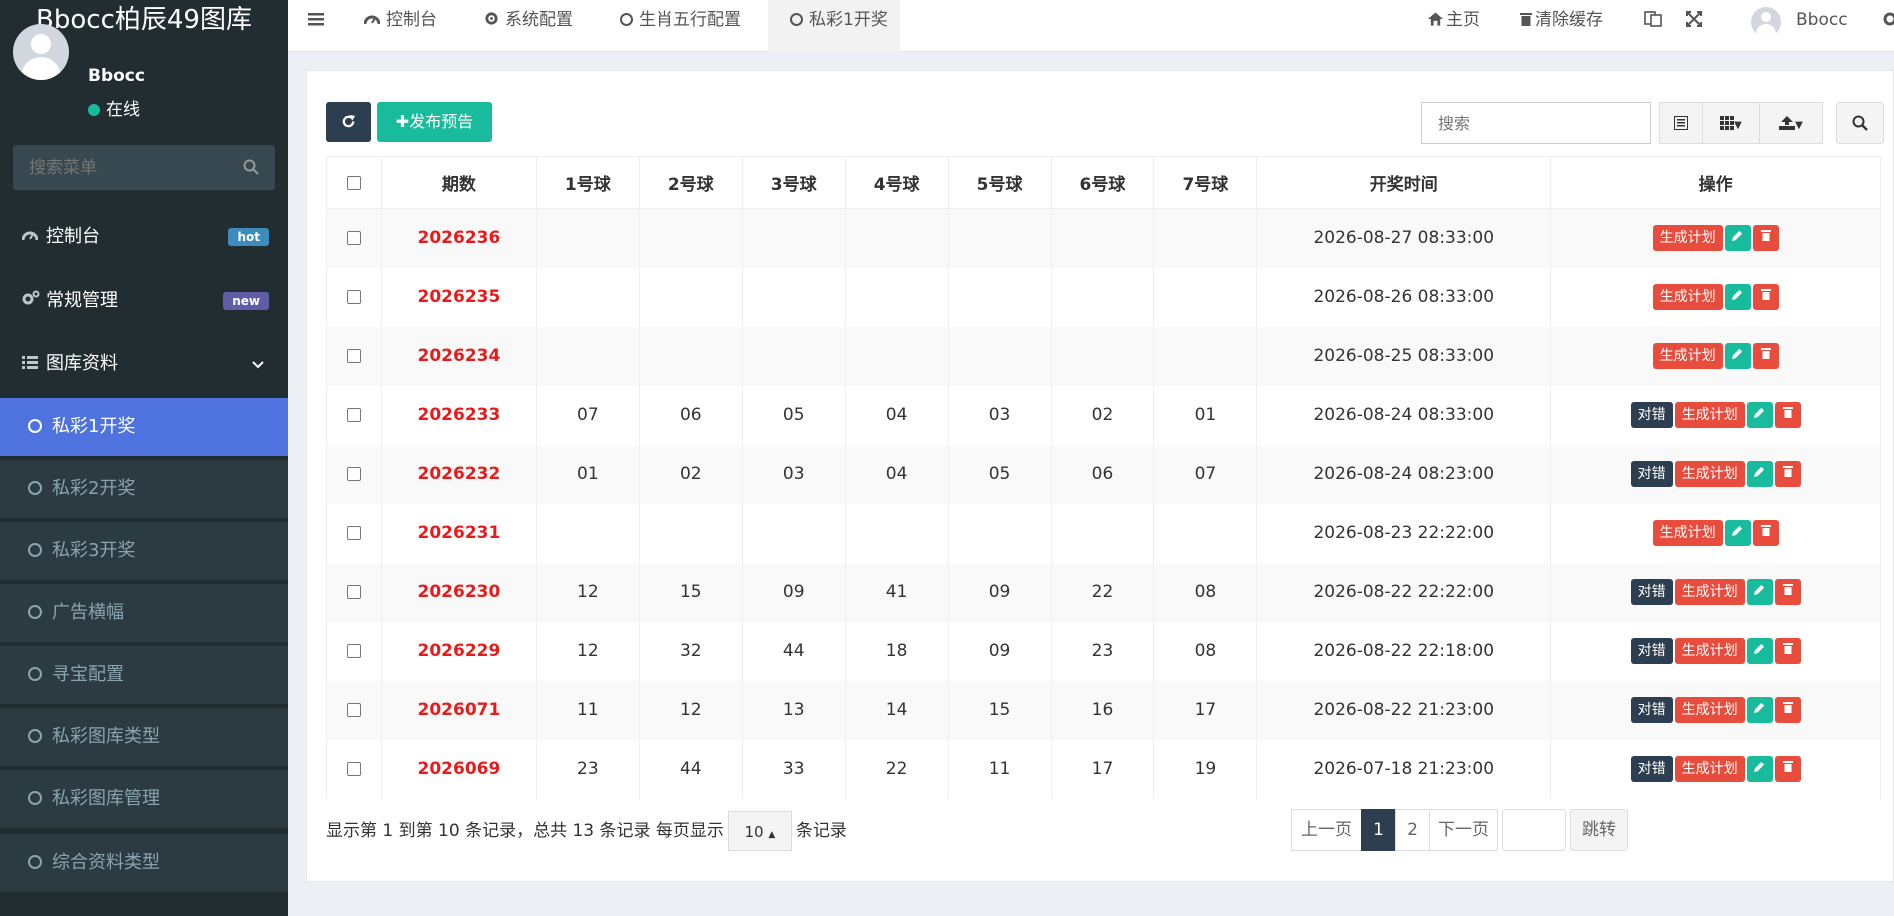 The image size is (1894, 916). What do you see at coordinates (1766, 22) in the screenshot?
I see `user-avatar-small` at bounding box center [1766, 22].